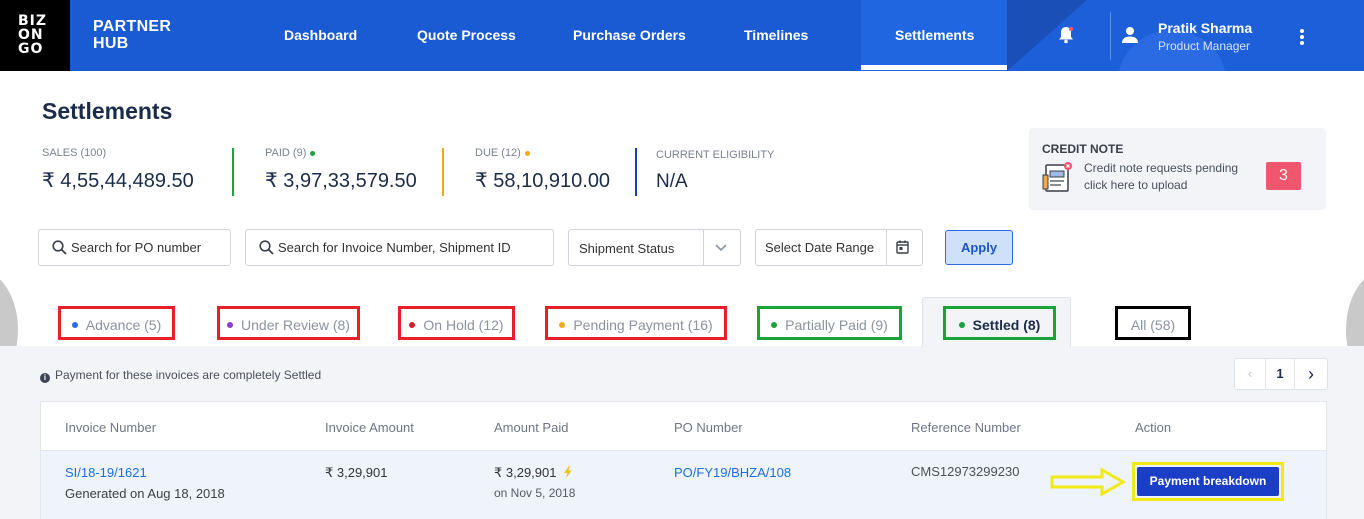 The height and width of the screenshot is (519, 1364). I want to click on partially-paid-dot-icon, so click(774, 325).